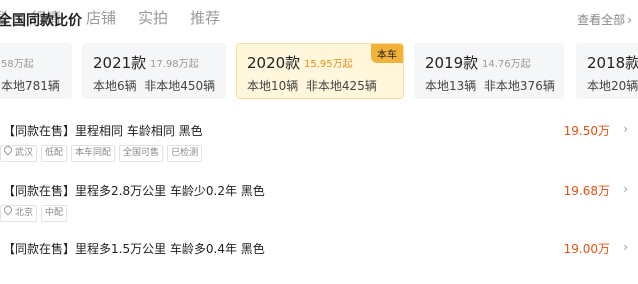 The height and width of the screenshot is (284, 638). Describe the element at coordinates (180, 86) in the screenshot. I see `card-nonlocal-count: 非本地450辆` at that location.